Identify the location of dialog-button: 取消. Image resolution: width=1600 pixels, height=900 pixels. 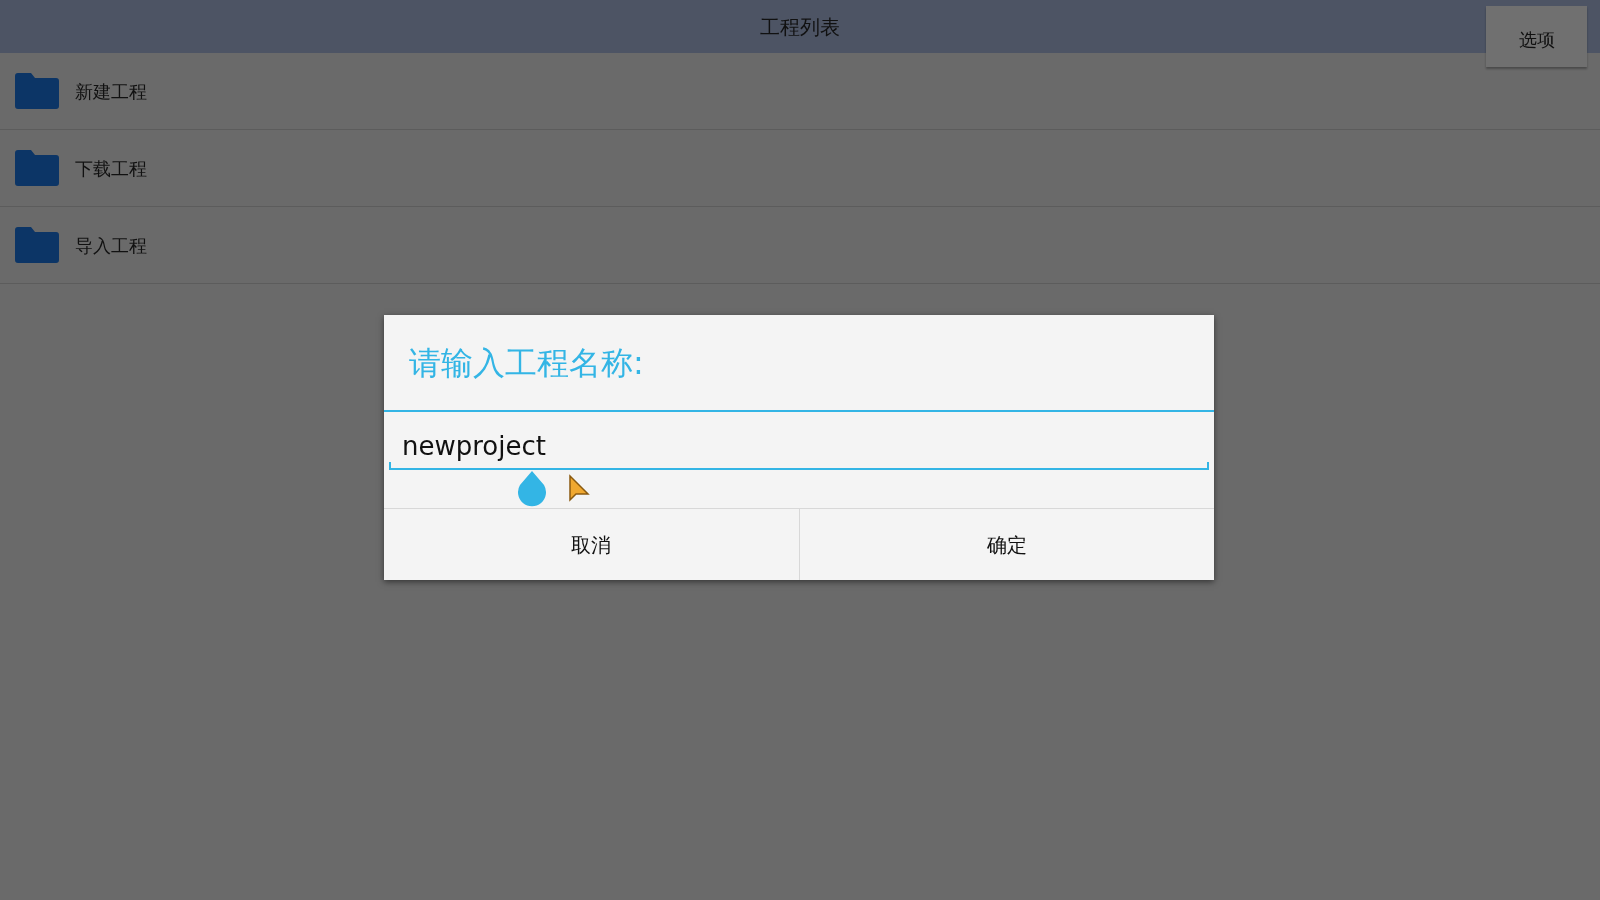
(591, 544).